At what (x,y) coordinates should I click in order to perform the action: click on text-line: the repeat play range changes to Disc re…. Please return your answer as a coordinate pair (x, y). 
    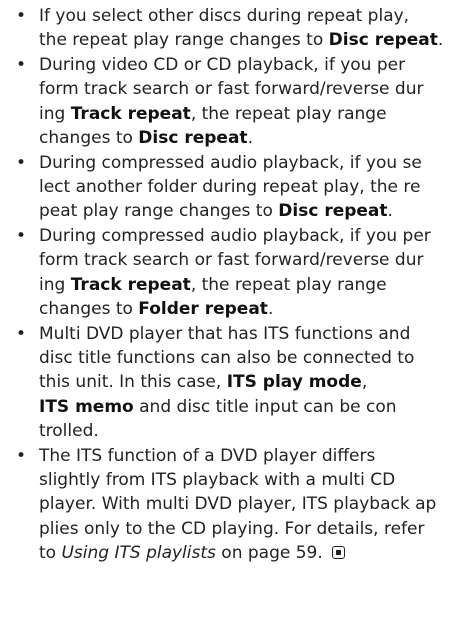
    Looking at the image, I should click on (244, 40).